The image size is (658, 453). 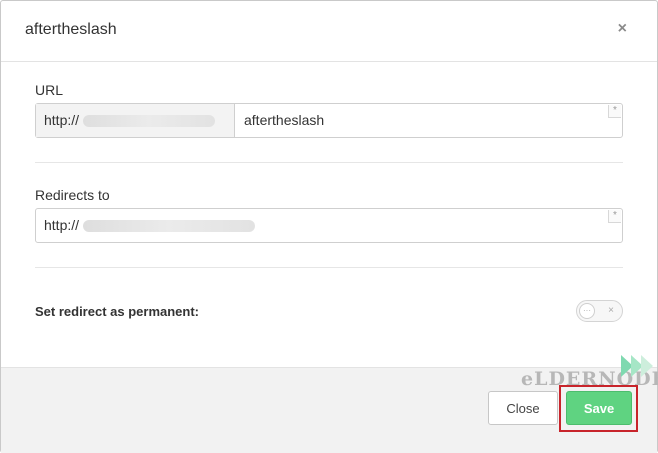 What do you see at coordinates (611, 310) in the screenshot?
I see `toggle-off-icon: ×` at bounding box center [611, 310].